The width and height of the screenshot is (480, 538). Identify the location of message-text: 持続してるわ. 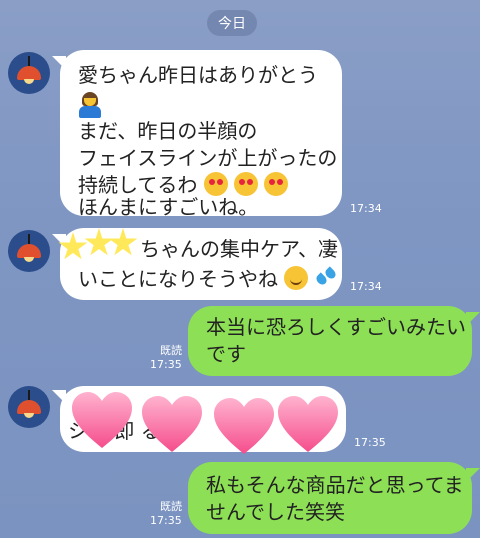
(138, 185).